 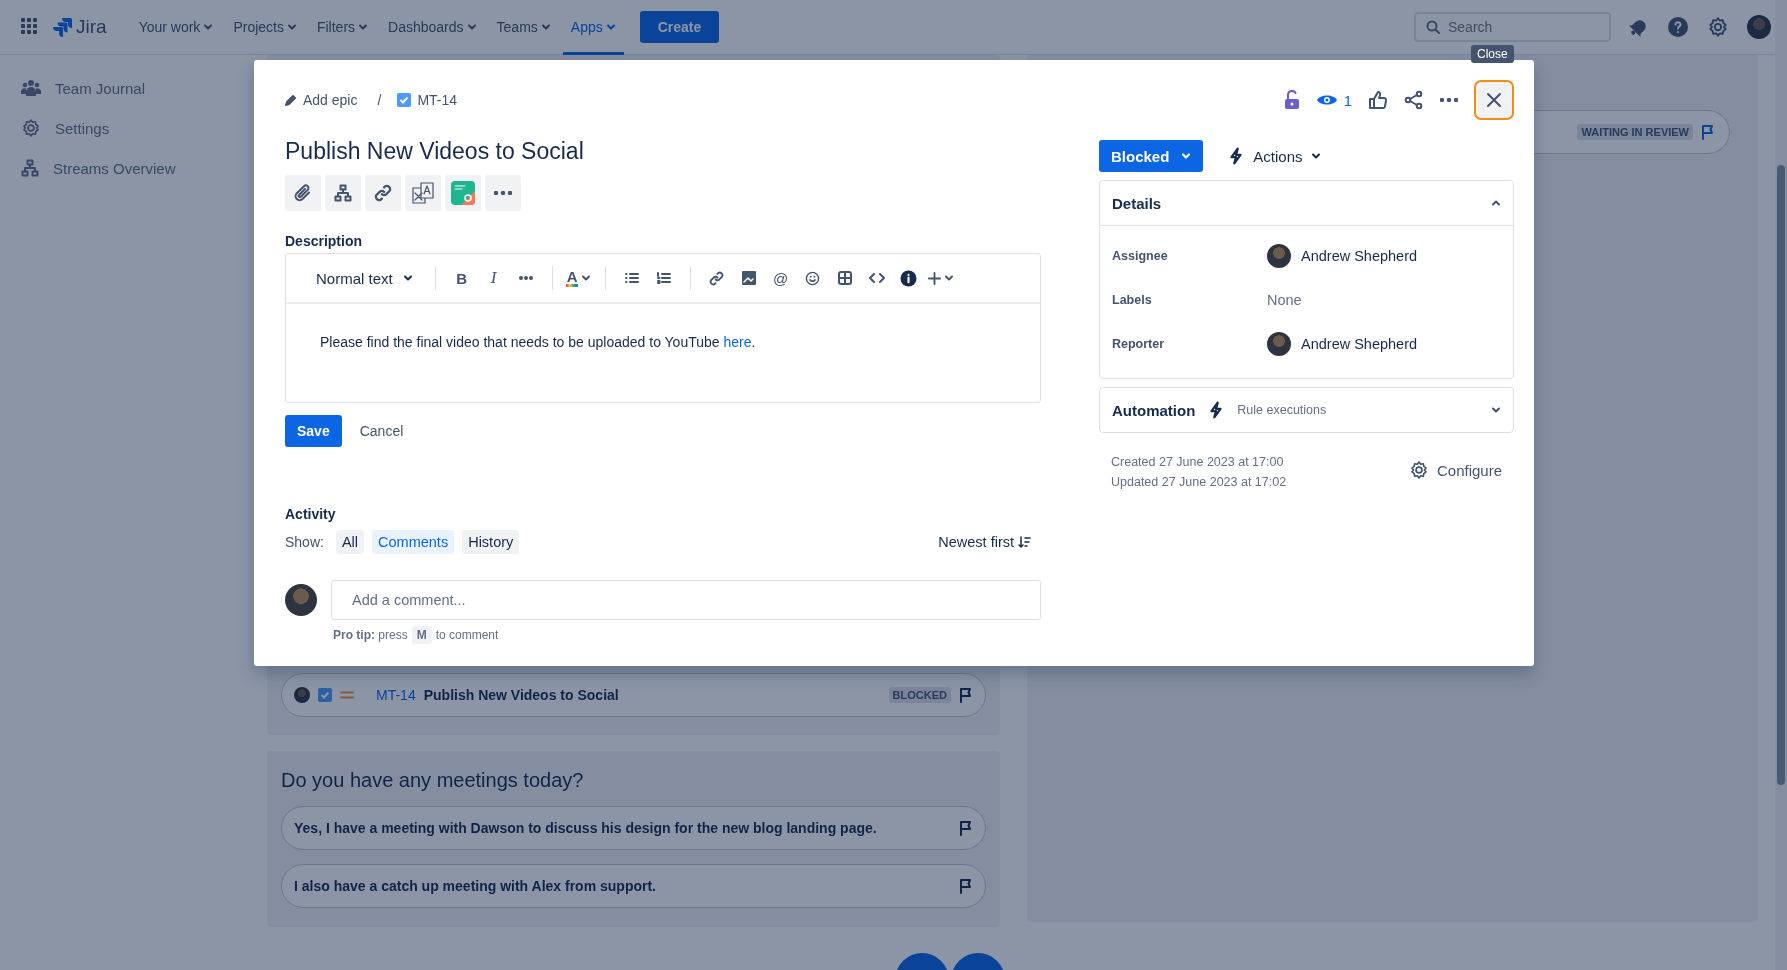 I want to click on people-icon, so click(x=31, y=88).